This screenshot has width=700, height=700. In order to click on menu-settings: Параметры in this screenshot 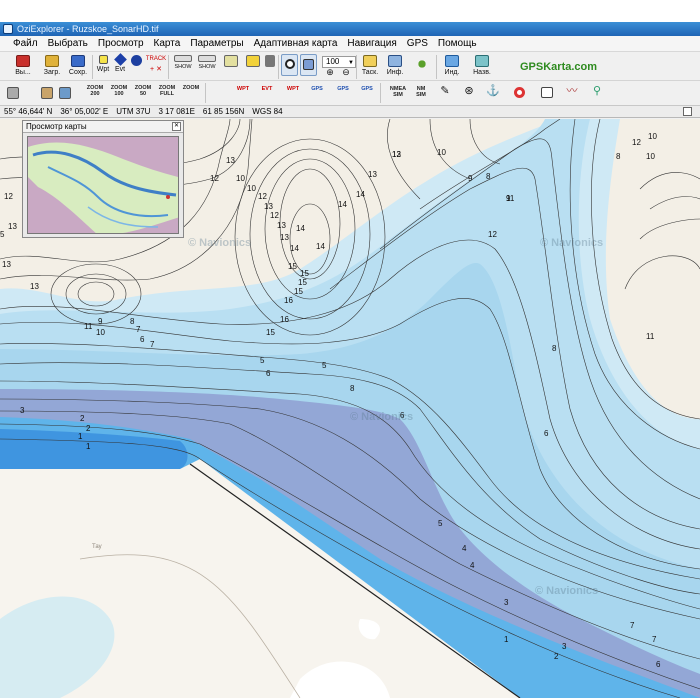, I will do `click(216, 44)`.